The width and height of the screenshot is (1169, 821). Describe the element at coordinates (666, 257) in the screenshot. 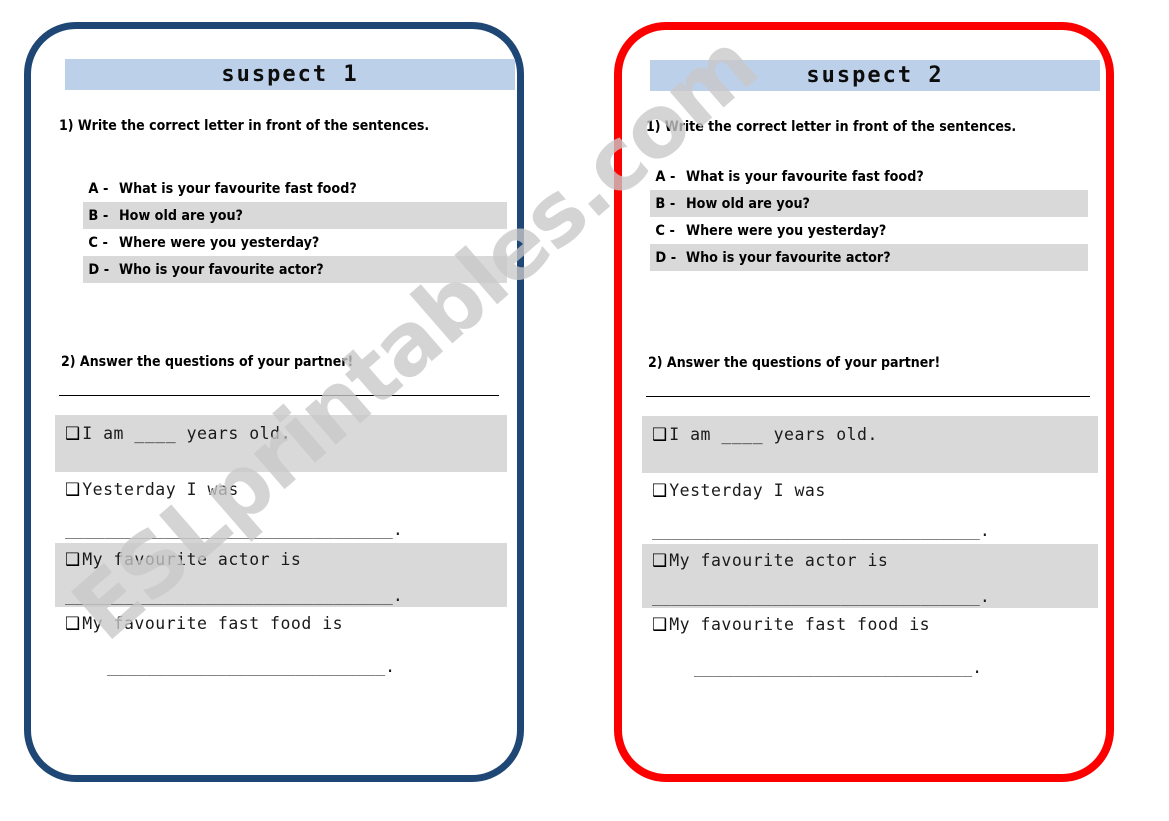

I see `question-letter-d-card2: D -` at that location.